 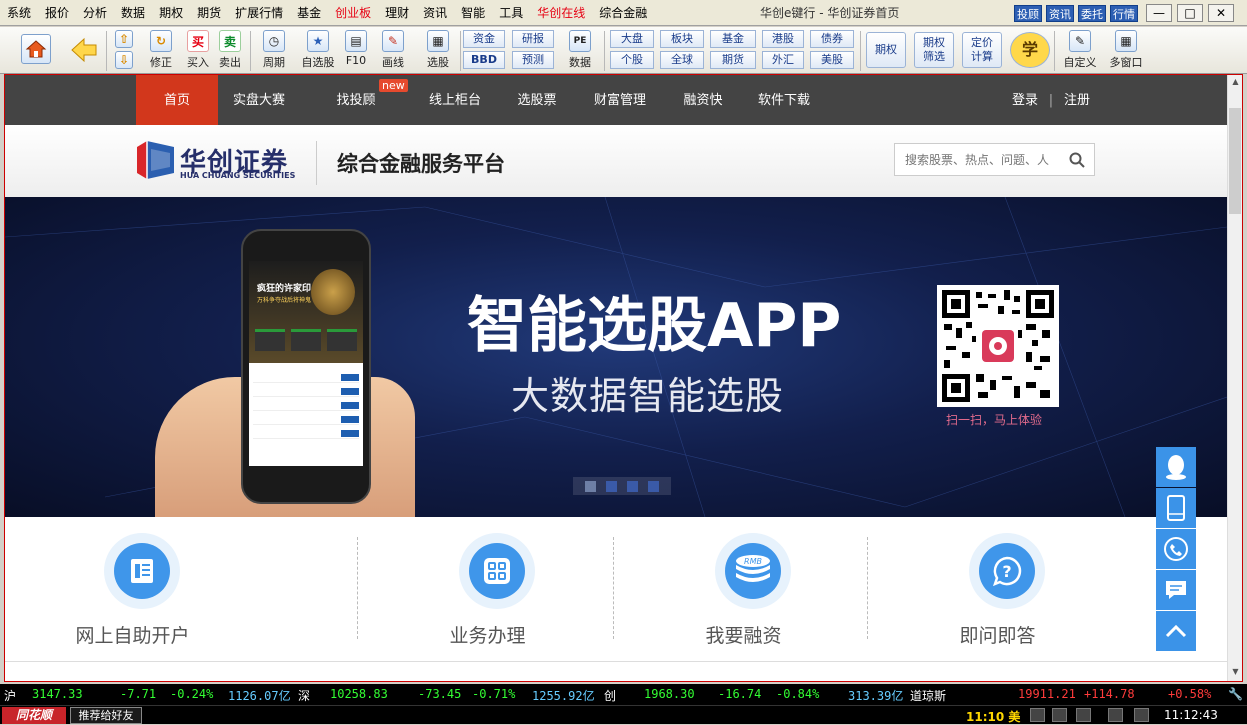 I want to click on settings-icon, so click(x=1141, y=715).